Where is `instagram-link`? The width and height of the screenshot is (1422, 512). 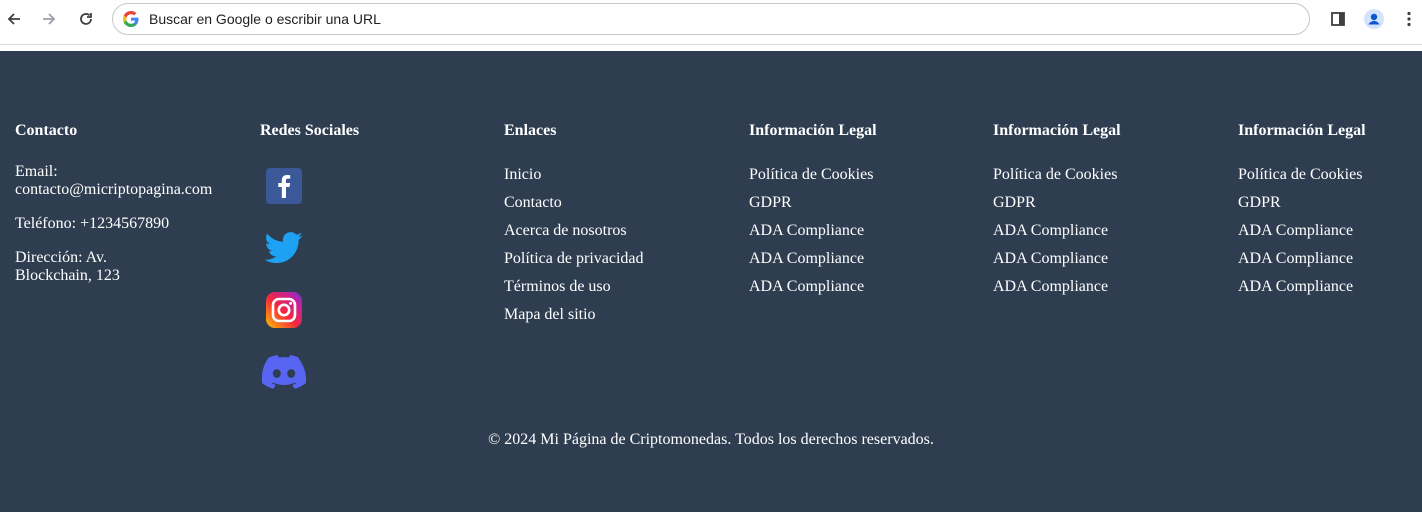 instagram-link is located at coordinates (284, 310).